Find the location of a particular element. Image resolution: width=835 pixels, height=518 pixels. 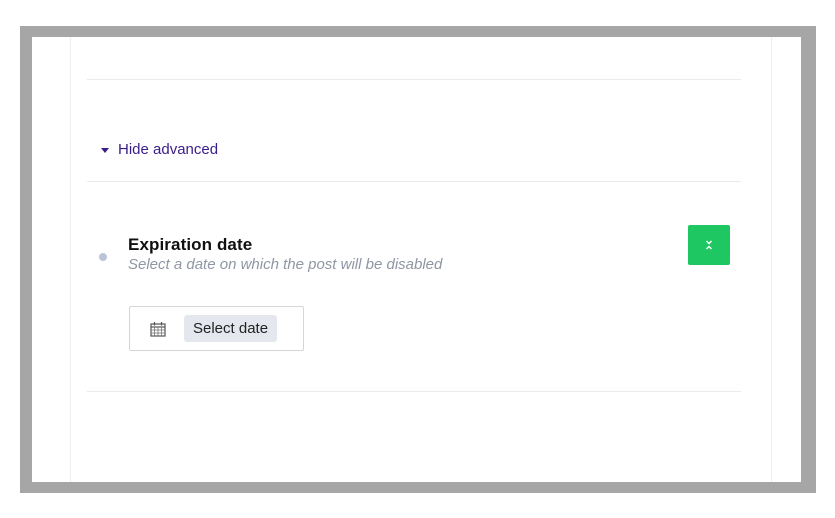

divider-bottom is located at coordinates (414, 391).